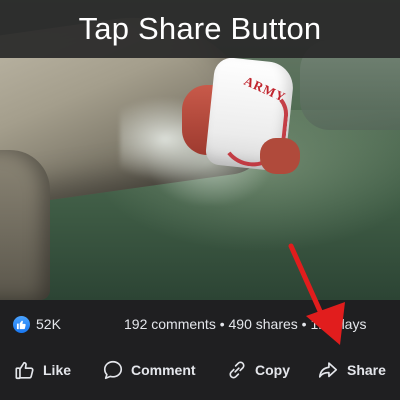 This screenshot has width=400, height=400. I want to click on share-button: Share, so click(351, 370).